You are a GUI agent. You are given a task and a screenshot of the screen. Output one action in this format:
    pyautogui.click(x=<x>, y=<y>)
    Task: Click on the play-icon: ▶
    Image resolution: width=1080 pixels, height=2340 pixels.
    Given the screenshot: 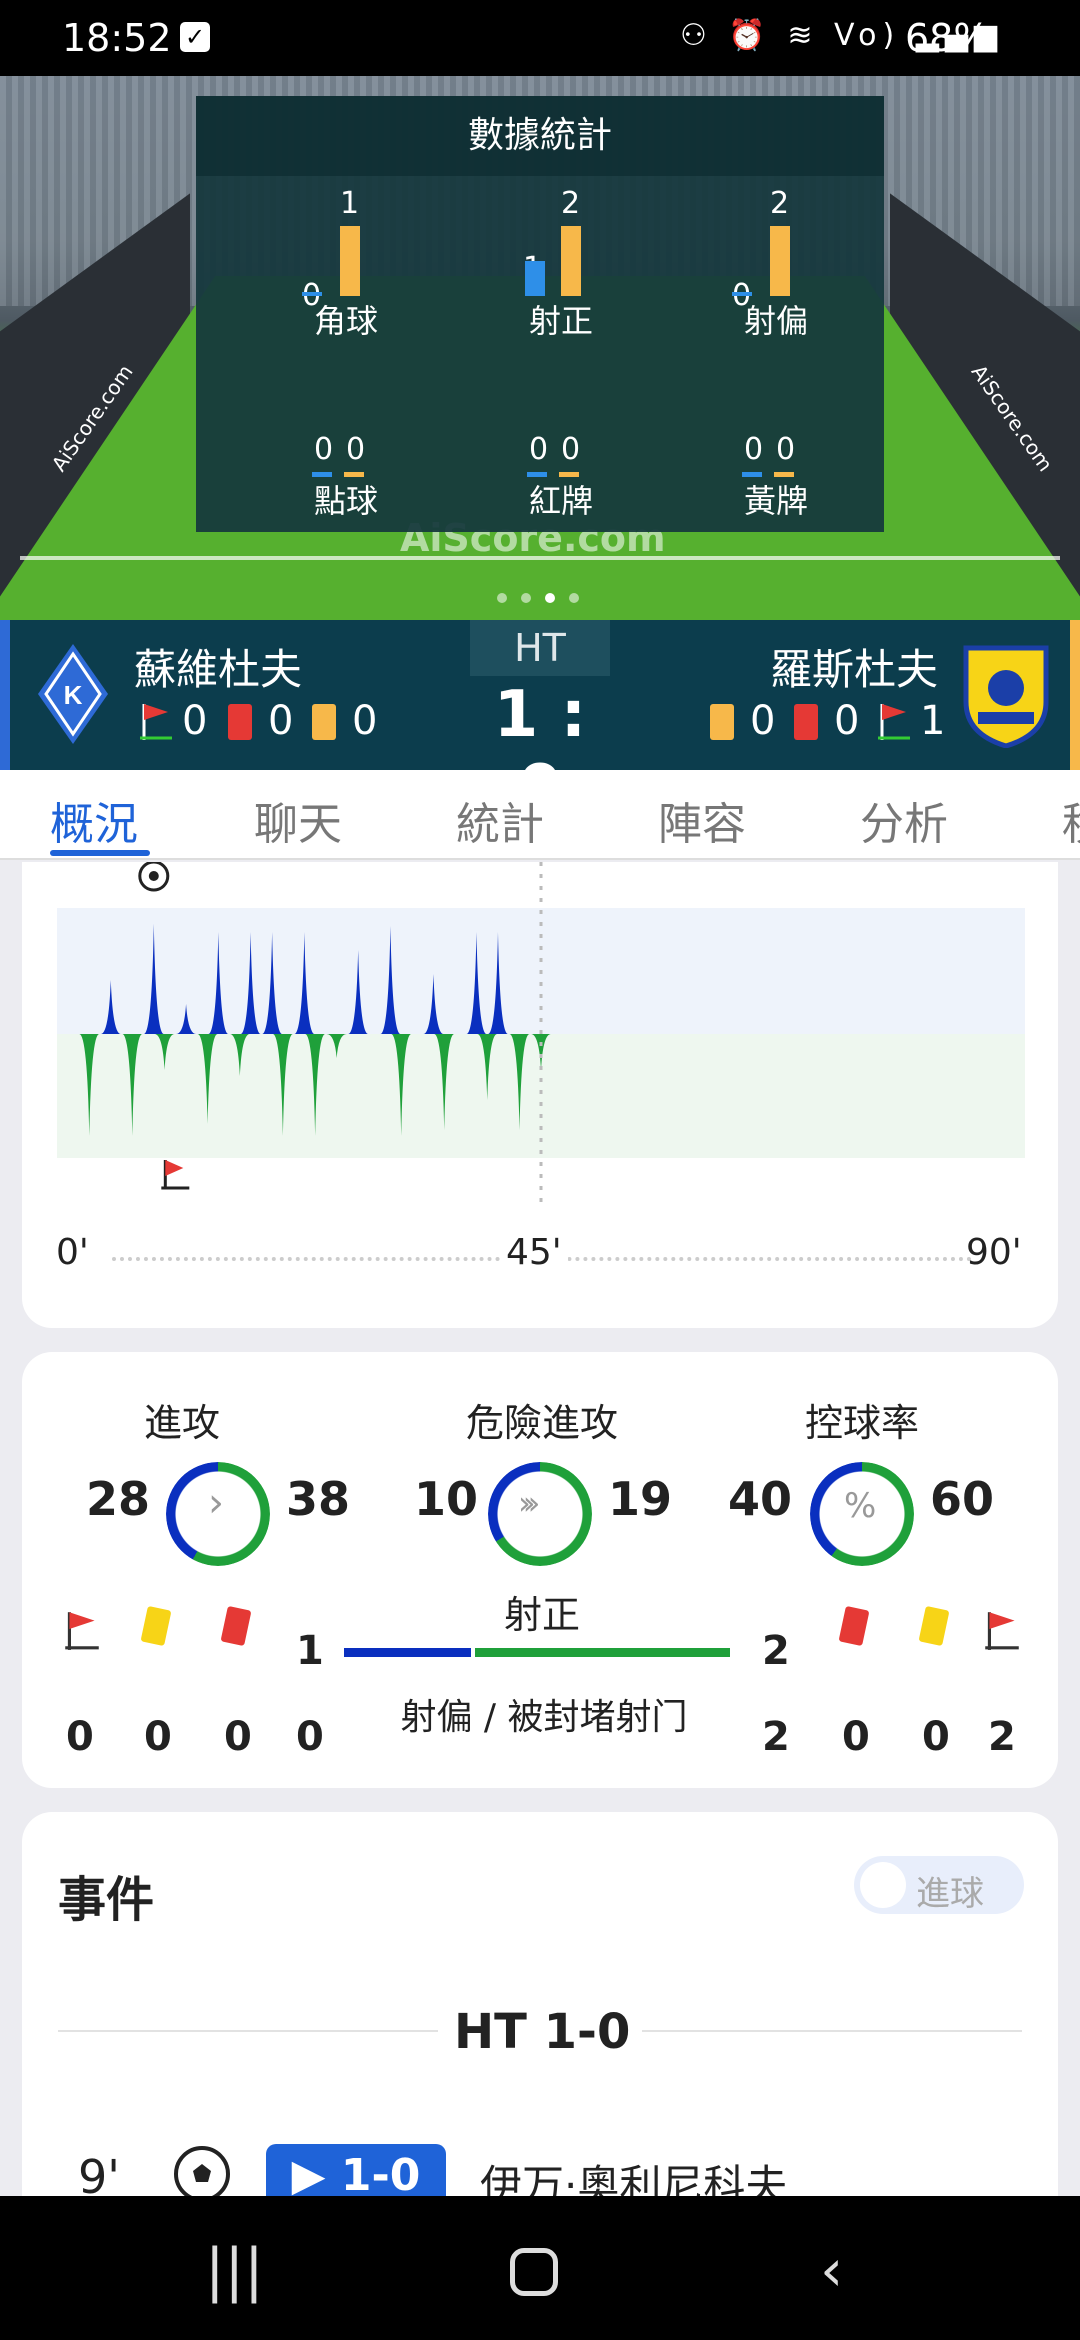 What is the action you would take?
    pyautogui.click(x=316, y=2175)
    